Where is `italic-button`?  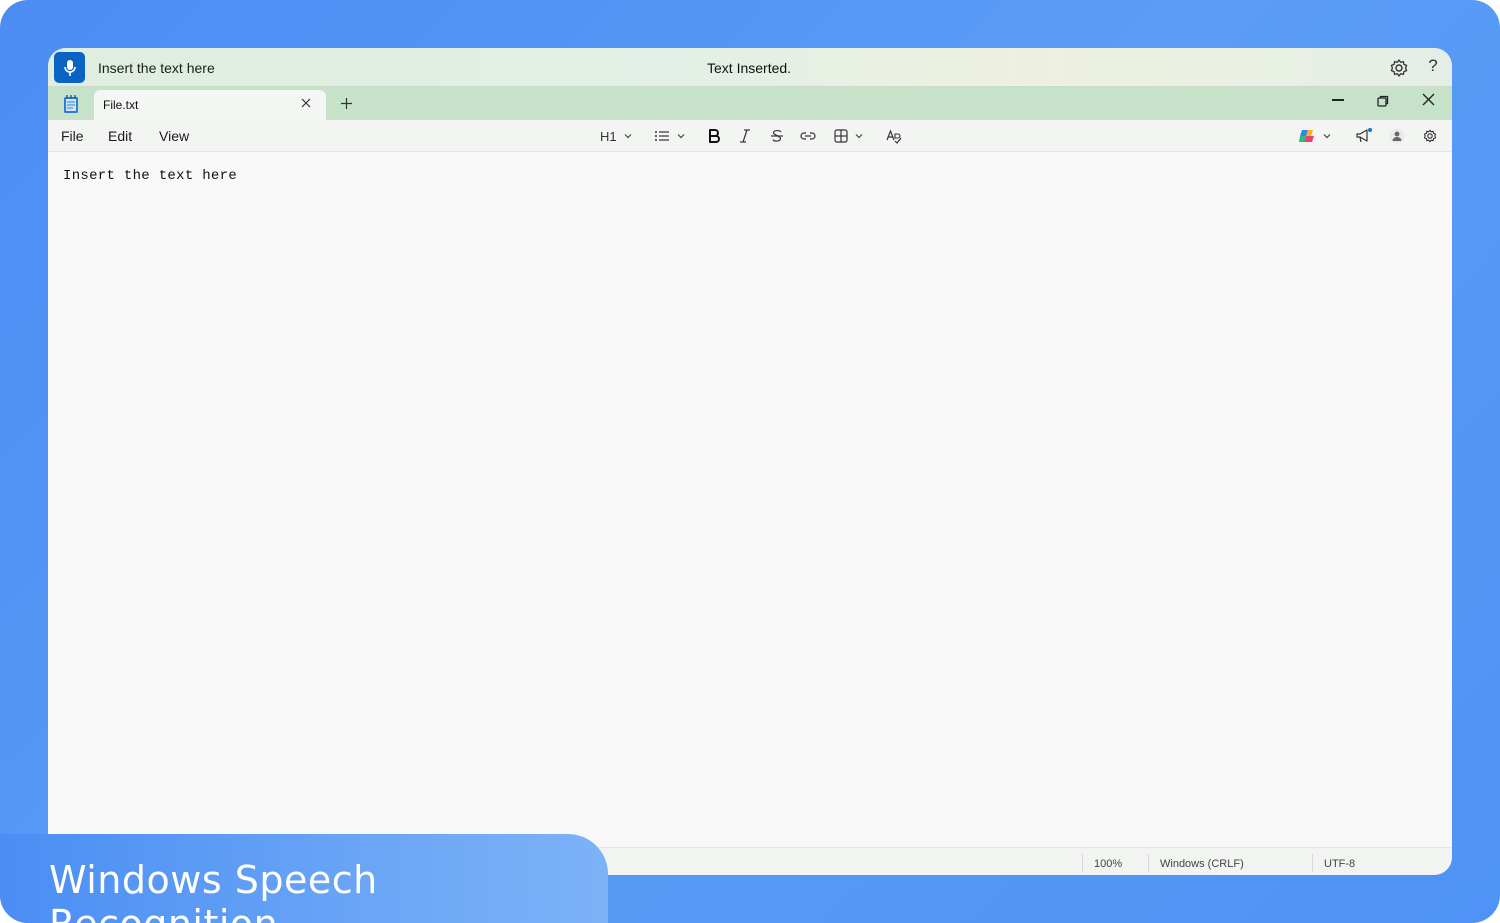
italic-button is located at coordinates (745, 136).